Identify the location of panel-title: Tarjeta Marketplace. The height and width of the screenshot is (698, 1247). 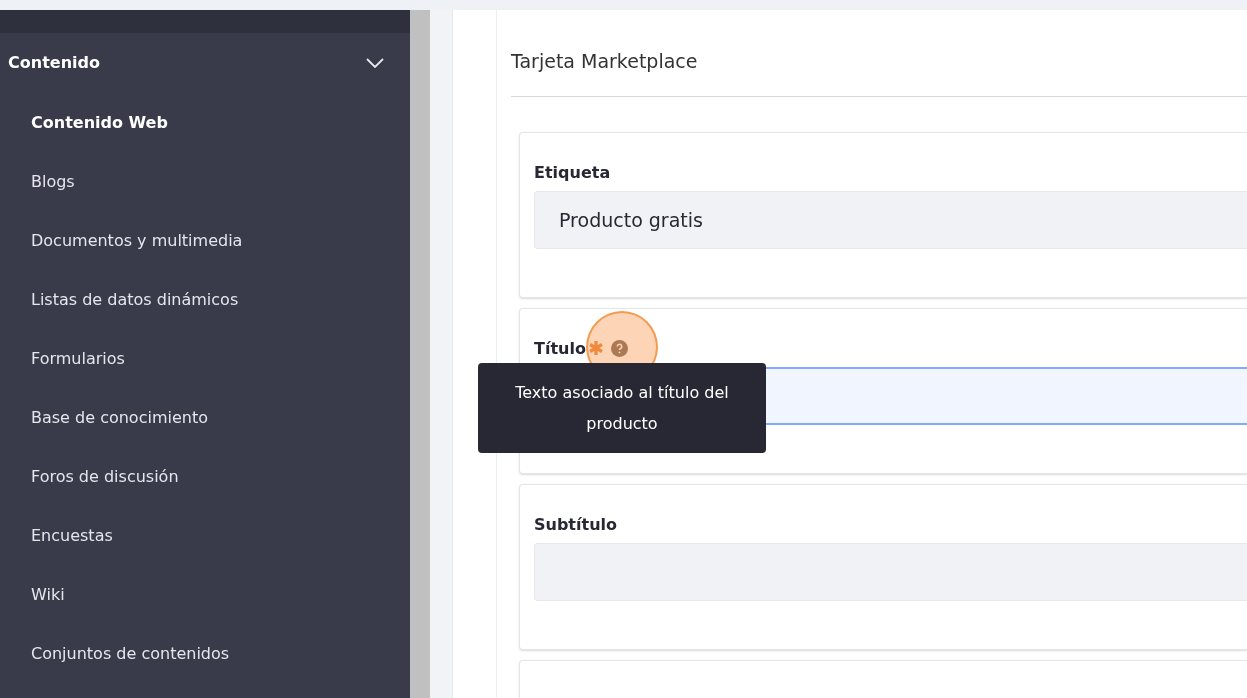
(605, 61).